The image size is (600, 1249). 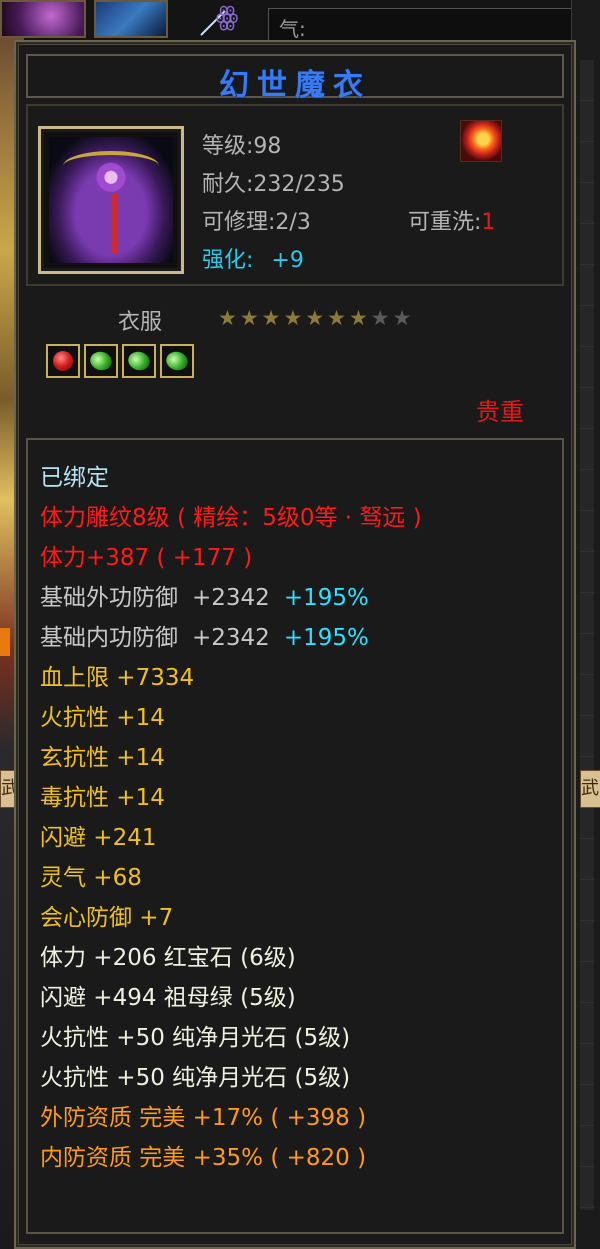 I want to click on inner-defense-line: 基础内功防御 +2342 +195%, so click(x=297, y=638).